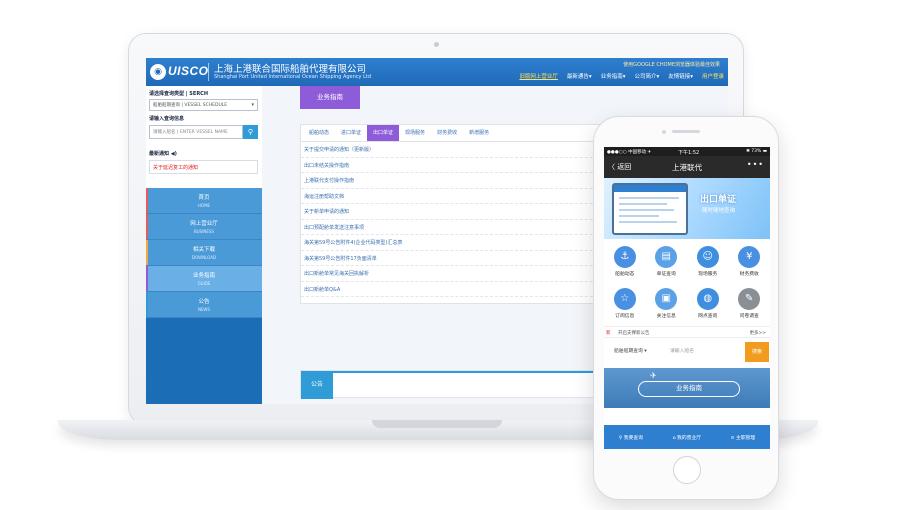 The image size is (900, 510). I want to click on guide-button: 业务指南, so click(689, 389).